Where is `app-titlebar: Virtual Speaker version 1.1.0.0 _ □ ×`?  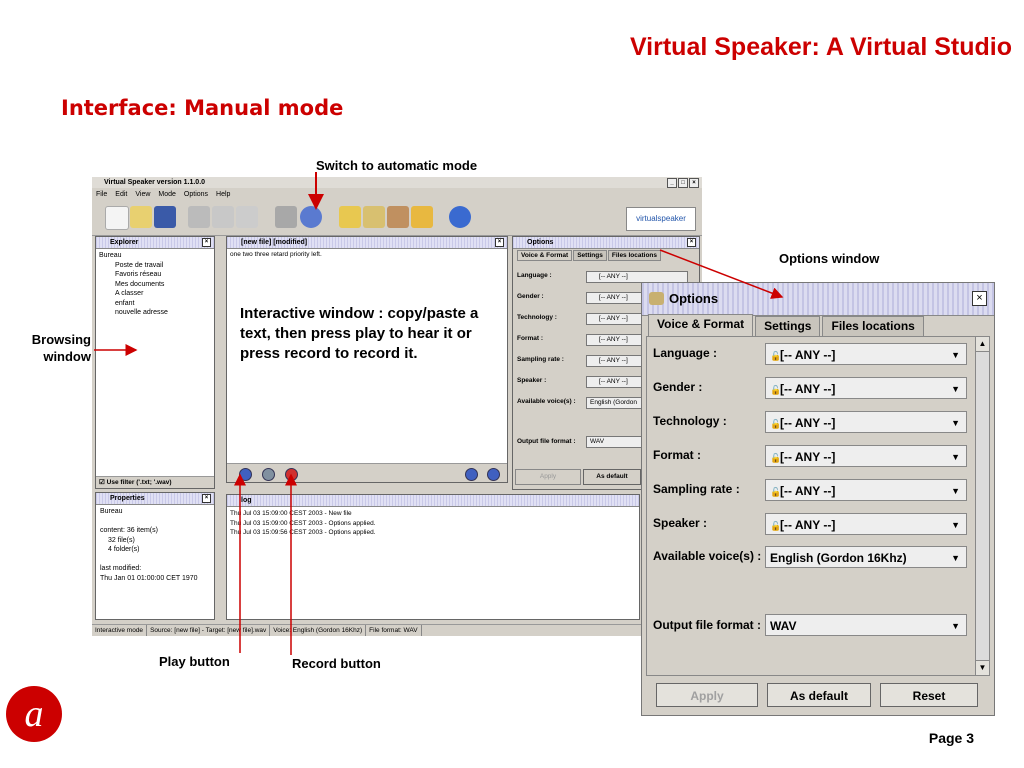
app-titlebar: Virtual Speaker version 1.1.0.0 _ □ × is located at coordinates (397, 182).